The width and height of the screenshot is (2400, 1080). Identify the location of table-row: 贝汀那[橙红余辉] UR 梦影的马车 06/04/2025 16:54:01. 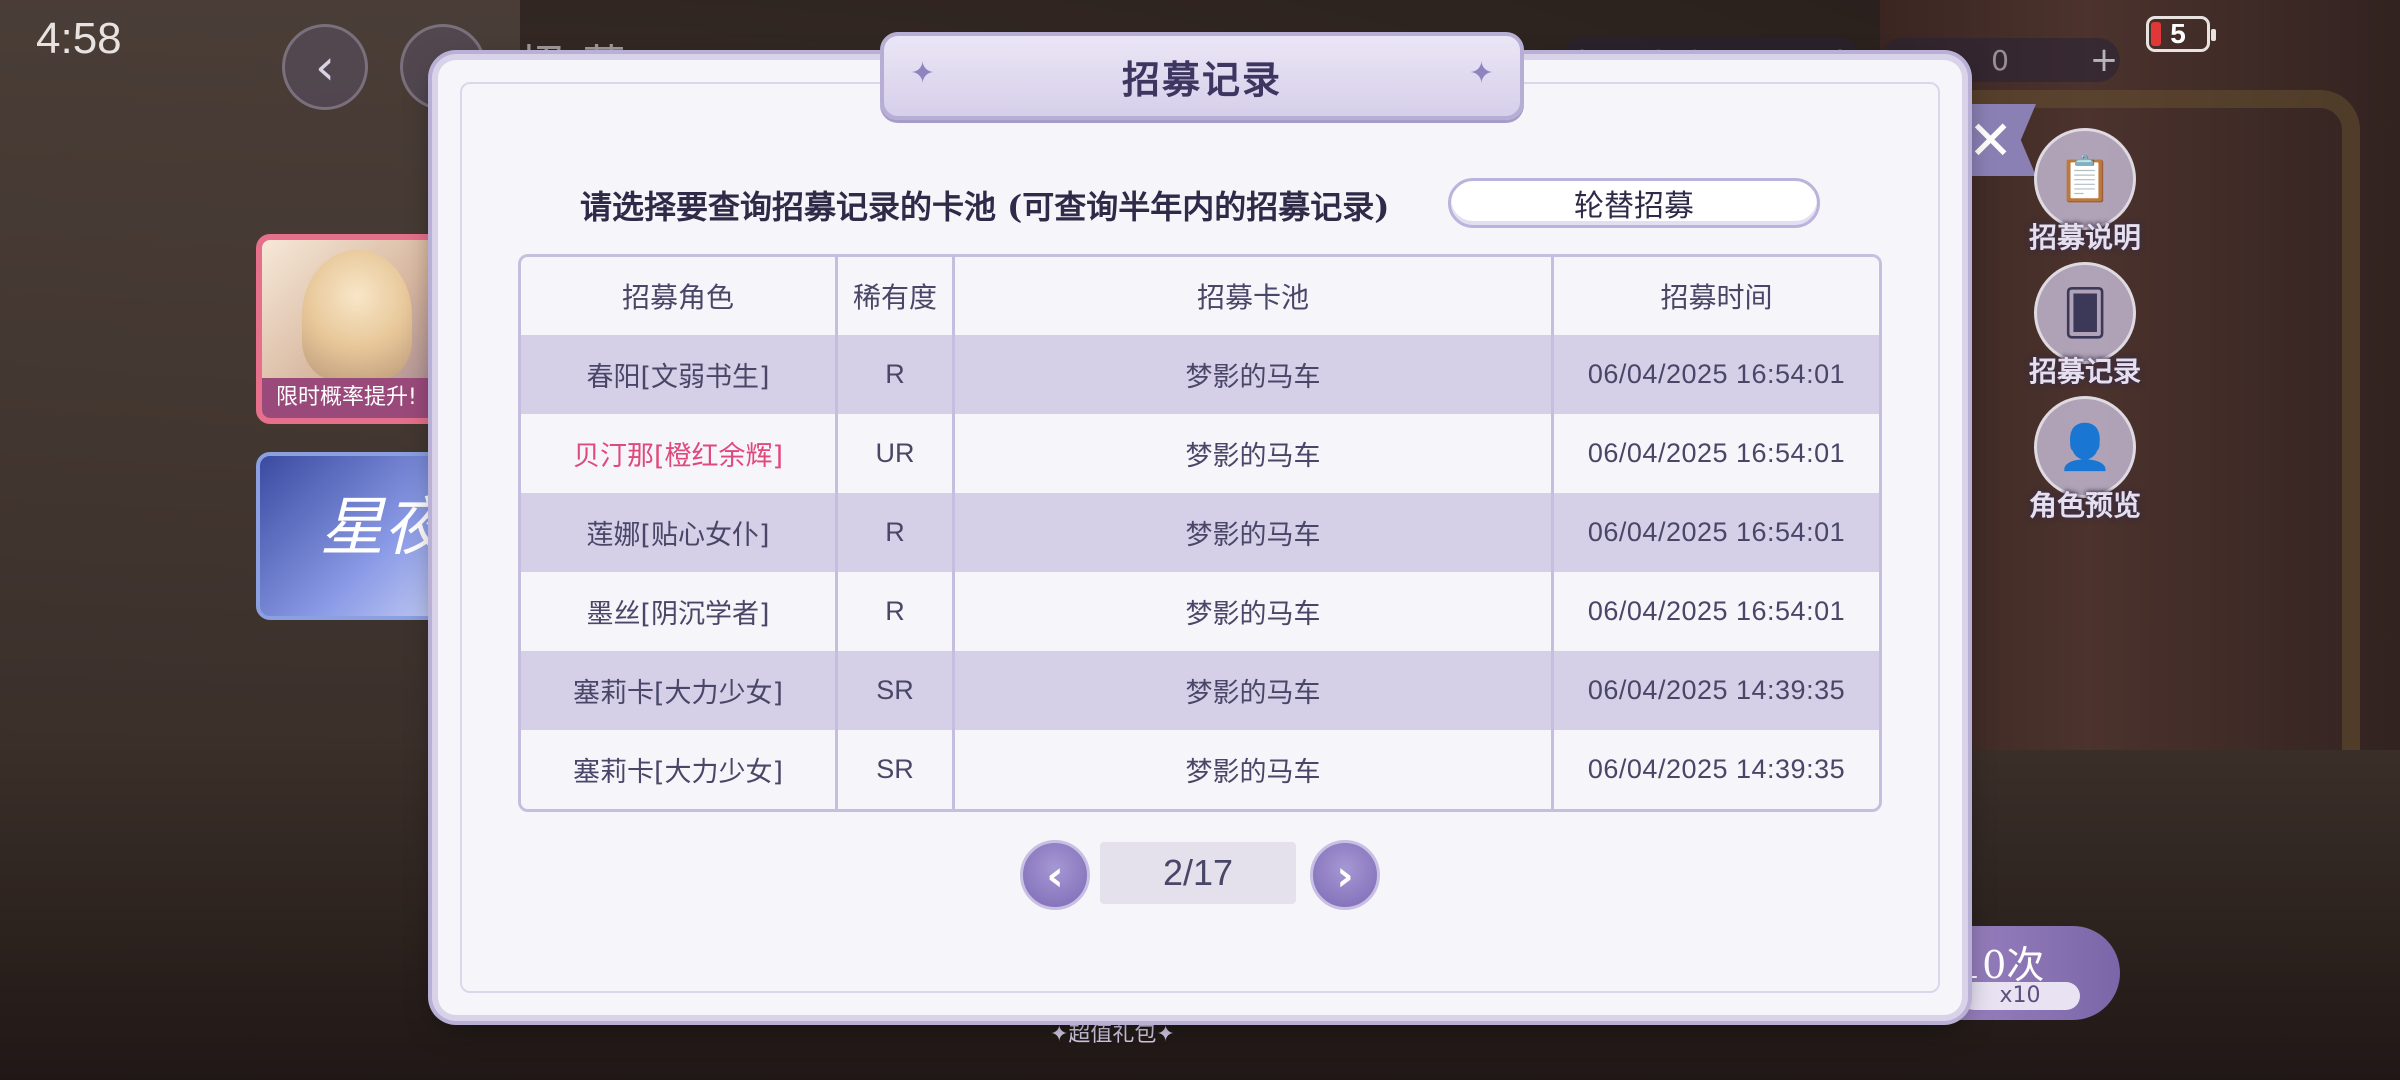
(1200, 453).